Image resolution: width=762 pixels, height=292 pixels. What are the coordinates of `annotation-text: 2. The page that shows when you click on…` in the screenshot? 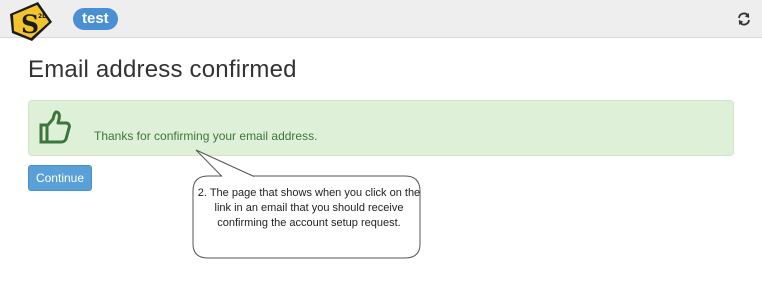 It's located at (309, 208).